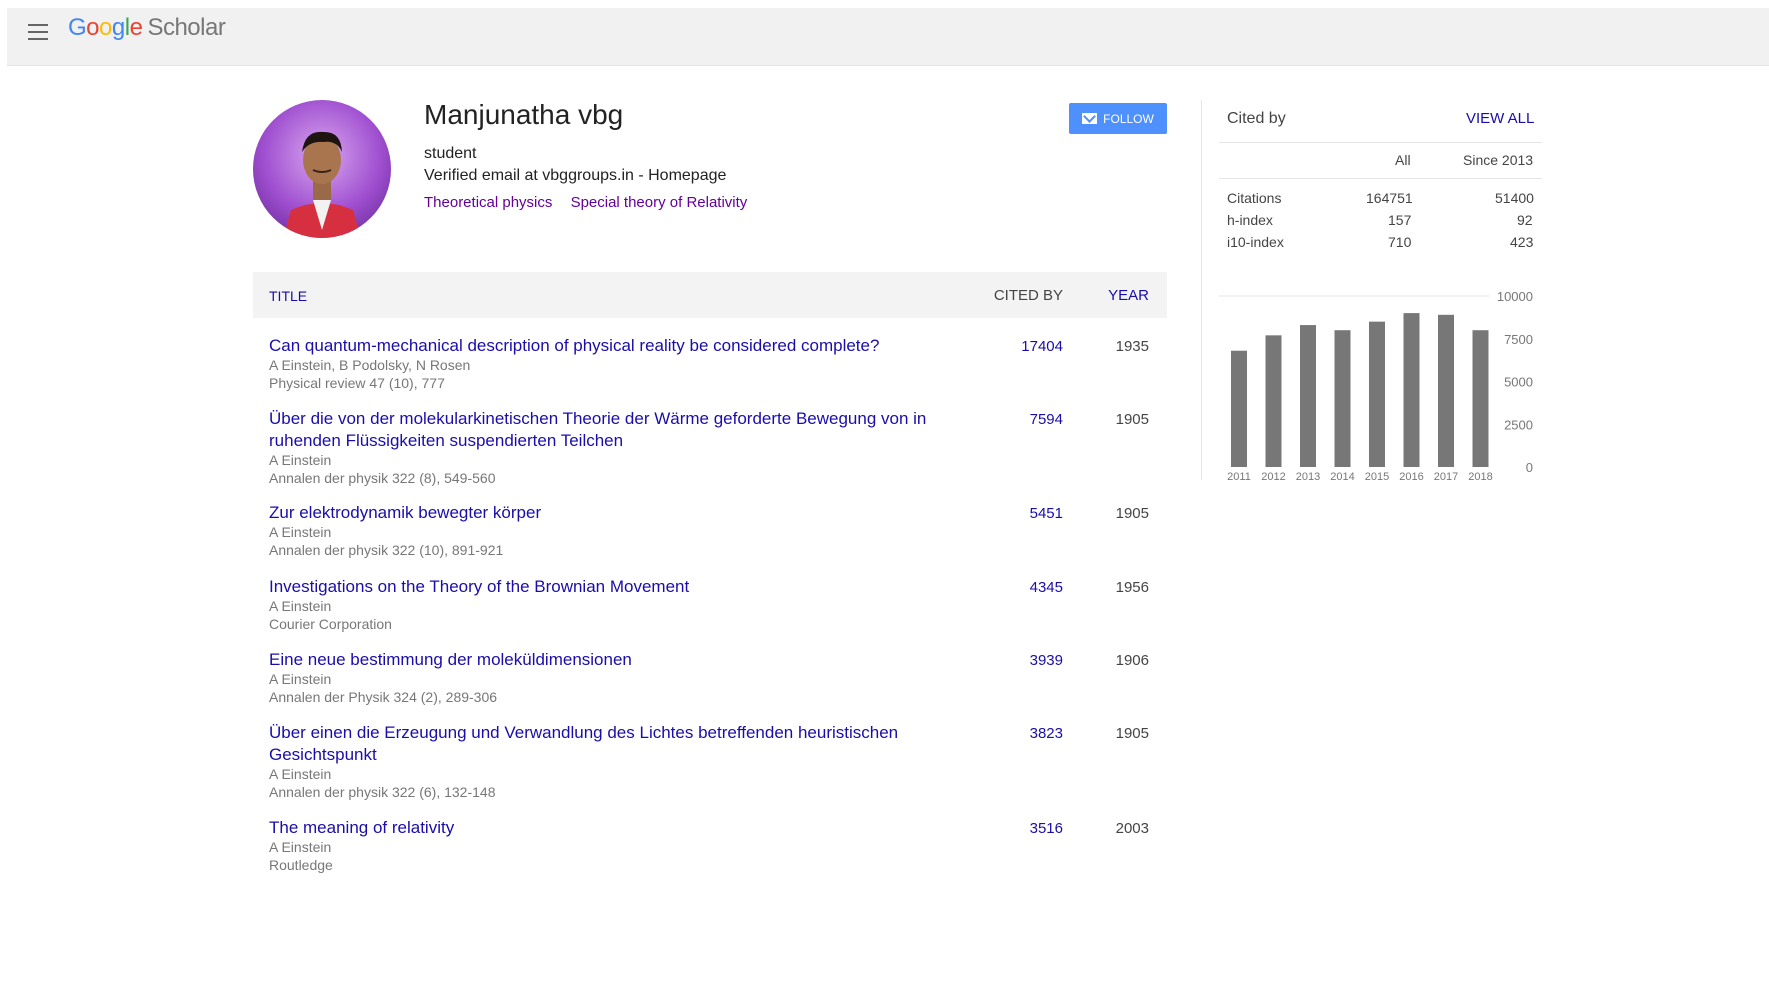 This screenshot has height=983, width=1769. Describe the element at coordinates (1403, 160) in the screenshot. I see `stats-col-all-header: All` at that location.